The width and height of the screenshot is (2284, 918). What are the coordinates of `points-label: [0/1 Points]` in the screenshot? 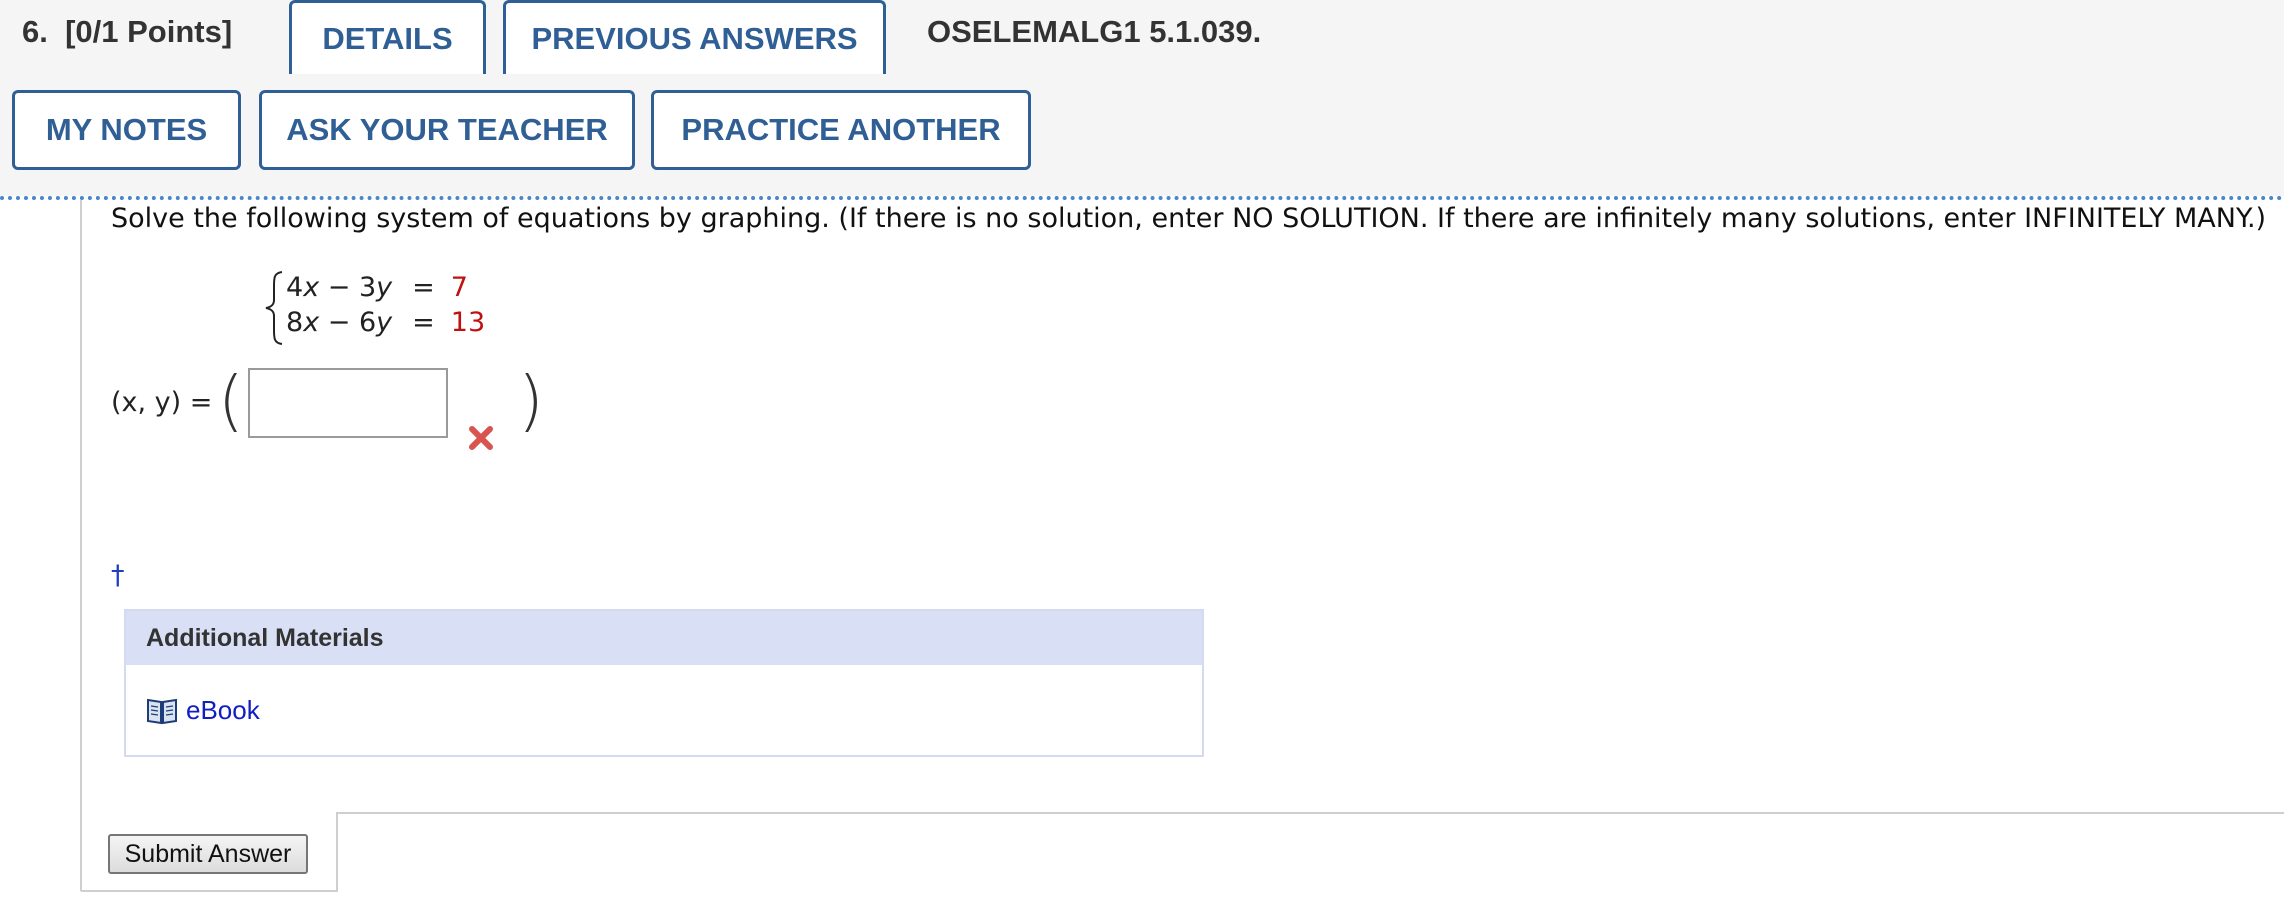 It's located at (149, 31).